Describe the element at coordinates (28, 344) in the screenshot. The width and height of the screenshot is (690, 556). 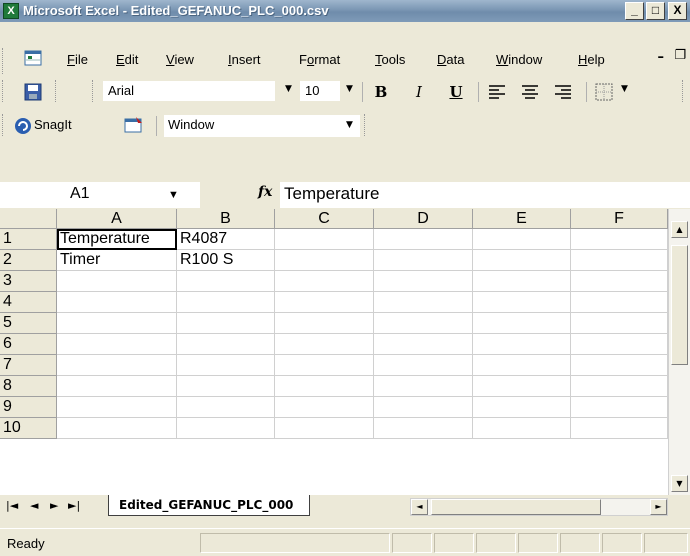
I see `row-header-6: 6` at that location.